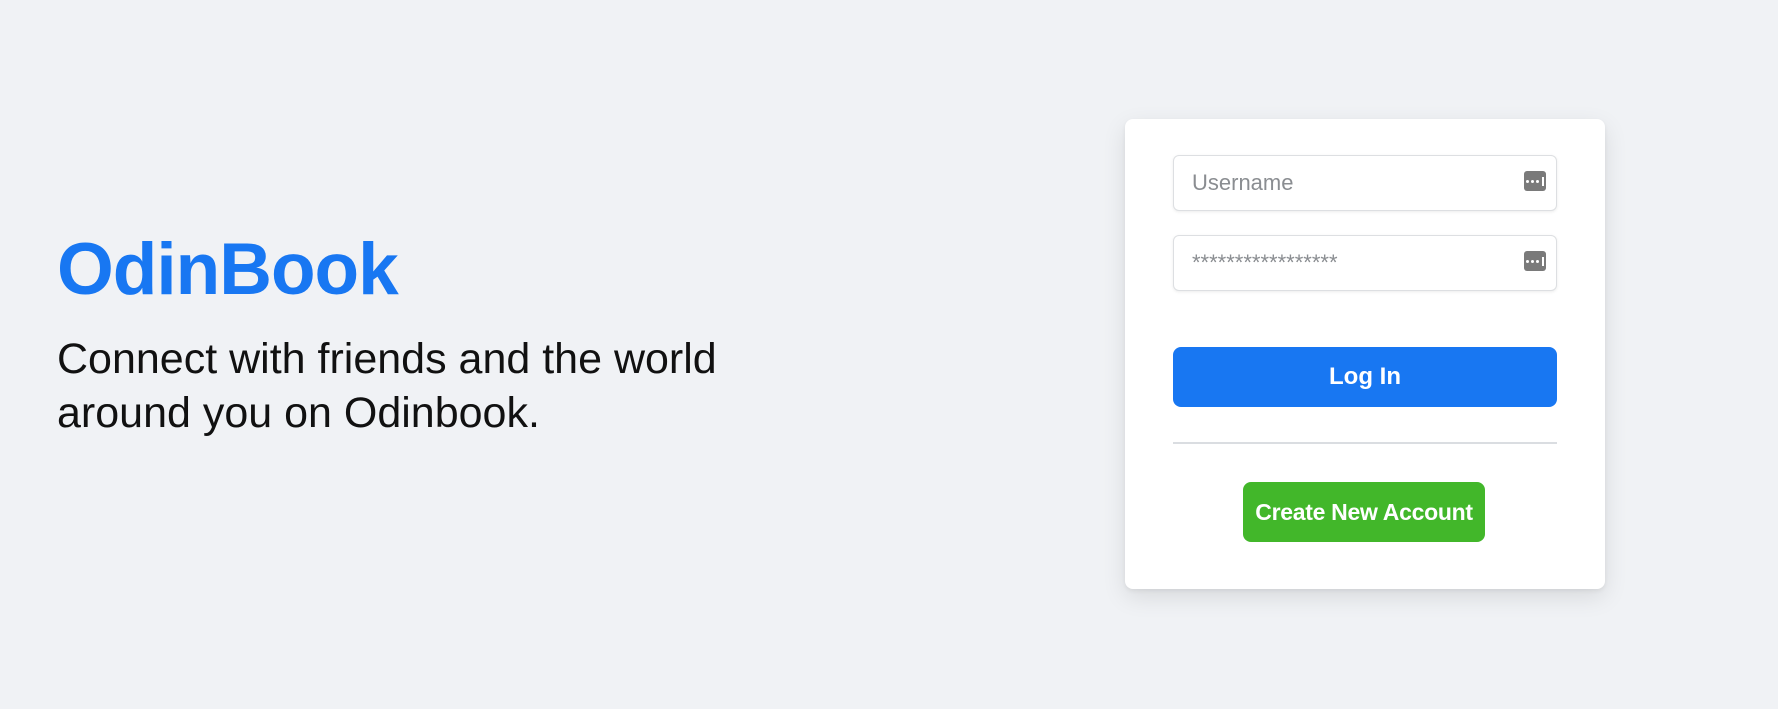 This screenshot has height=709, width=1778. I want to click on divider, so click(1365, 443).